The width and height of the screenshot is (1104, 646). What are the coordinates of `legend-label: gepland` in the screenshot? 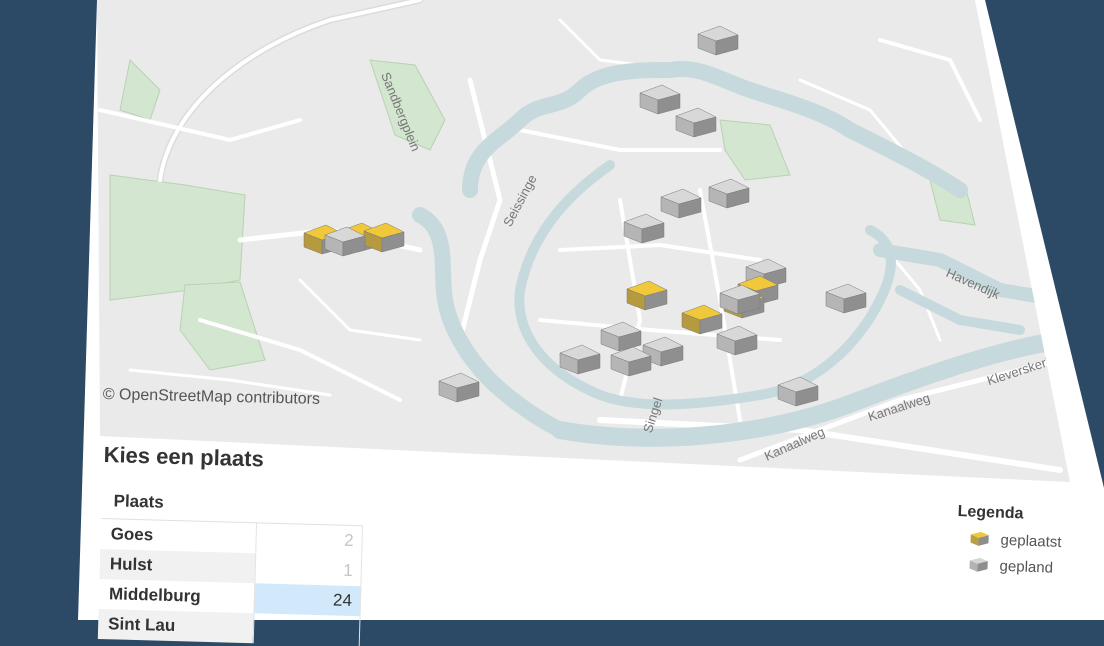 It's located at (1026, 567).